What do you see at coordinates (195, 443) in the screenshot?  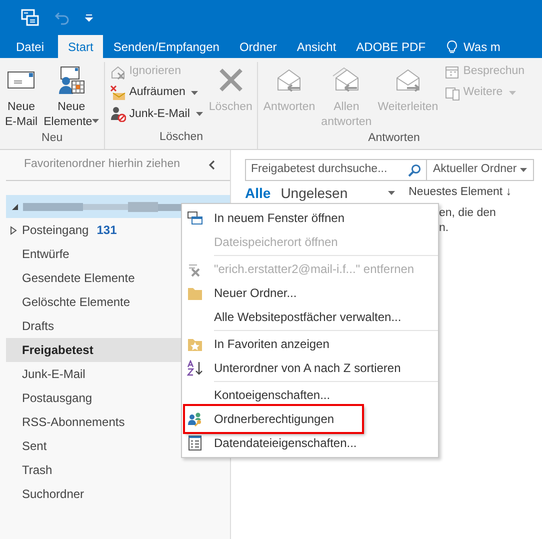 I see `properties-icon` at bounding box center [195, 443].